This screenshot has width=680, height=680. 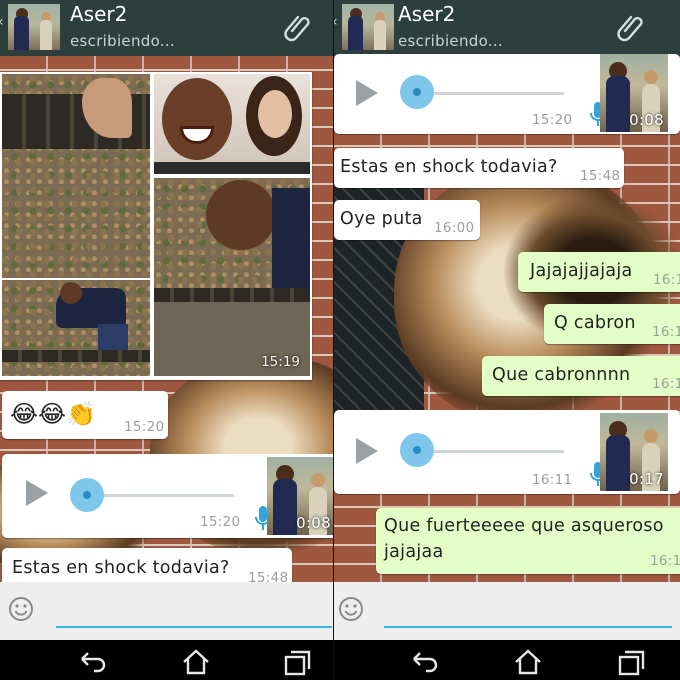 What do you see at coordinates (414, 552) in the screenshot?
I see `message-text-line: jajajaa` at bounding box center [414, 552].